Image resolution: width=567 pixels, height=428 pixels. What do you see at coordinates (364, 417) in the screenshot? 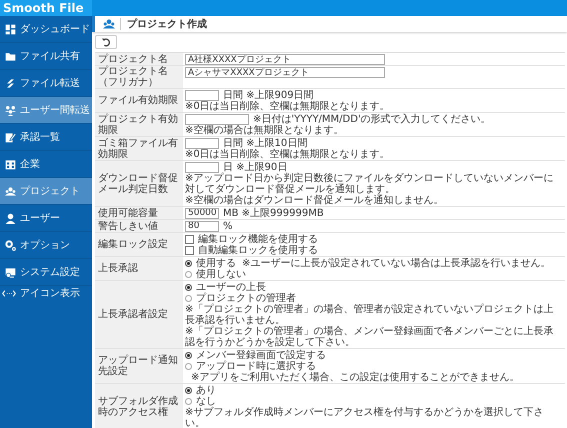
I see `note-text: ※サブフォルダ作成時メンバーにアクセス権を付与するかどうかを選択して下さい。` at bounding box center [364, 417].